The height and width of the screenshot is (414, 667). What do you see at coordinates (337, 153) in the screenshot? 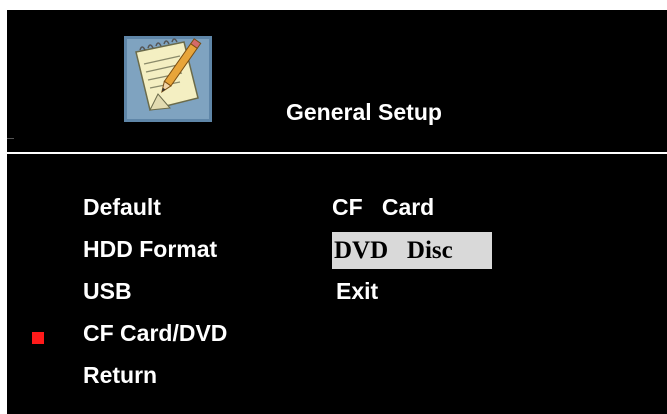
I see `header-divider` at bounding box center [337, 153].